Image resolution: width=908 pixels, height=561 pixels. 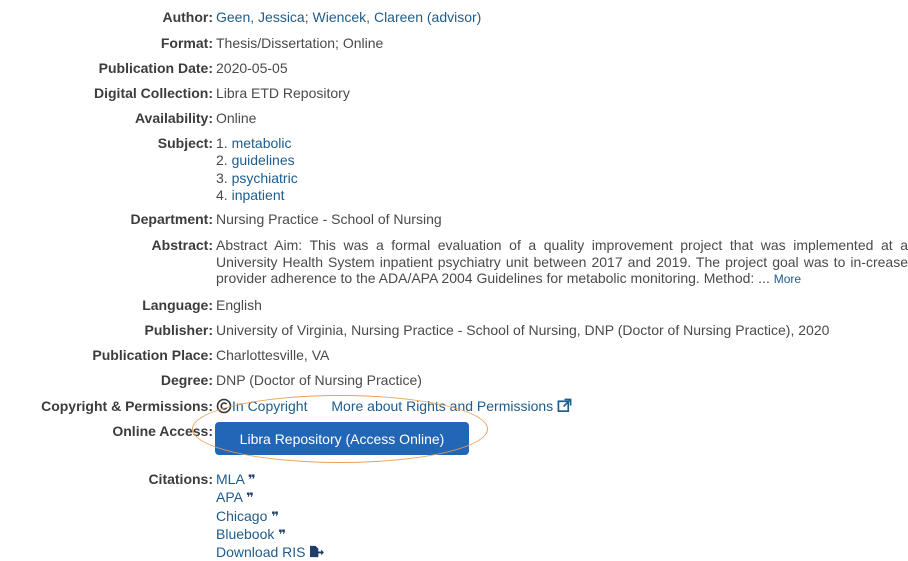 What do you see at coordinates (162, 431) in the screenshot?
I see `online-access-label: Online Access:` at bounding box center [162, 431].